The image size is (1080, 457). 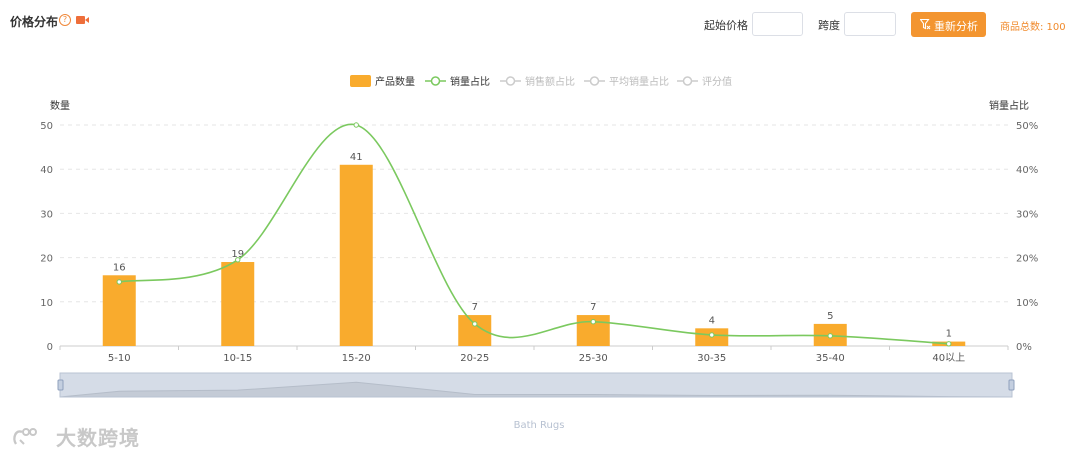 What do you see at coordinates (65, 20) in the screenshot?
I see `question-circle-icon: ?` at bounding box center [65, 20].